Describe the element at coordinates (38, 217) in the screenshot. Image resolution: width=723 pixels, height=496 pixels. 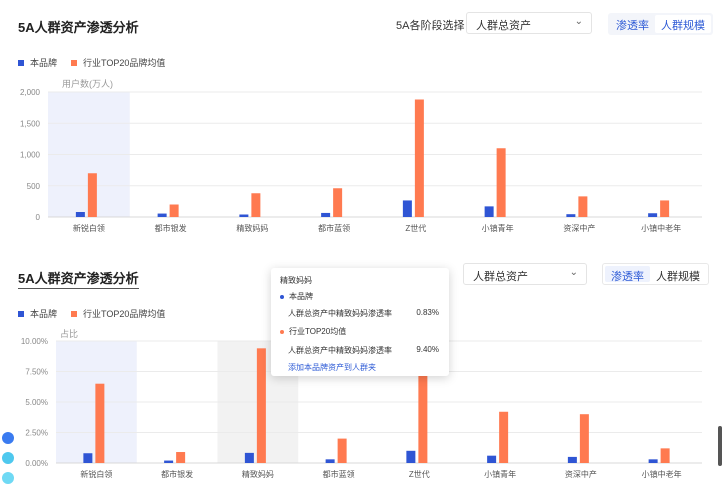
I see `y-tick-label: 0` at that location.